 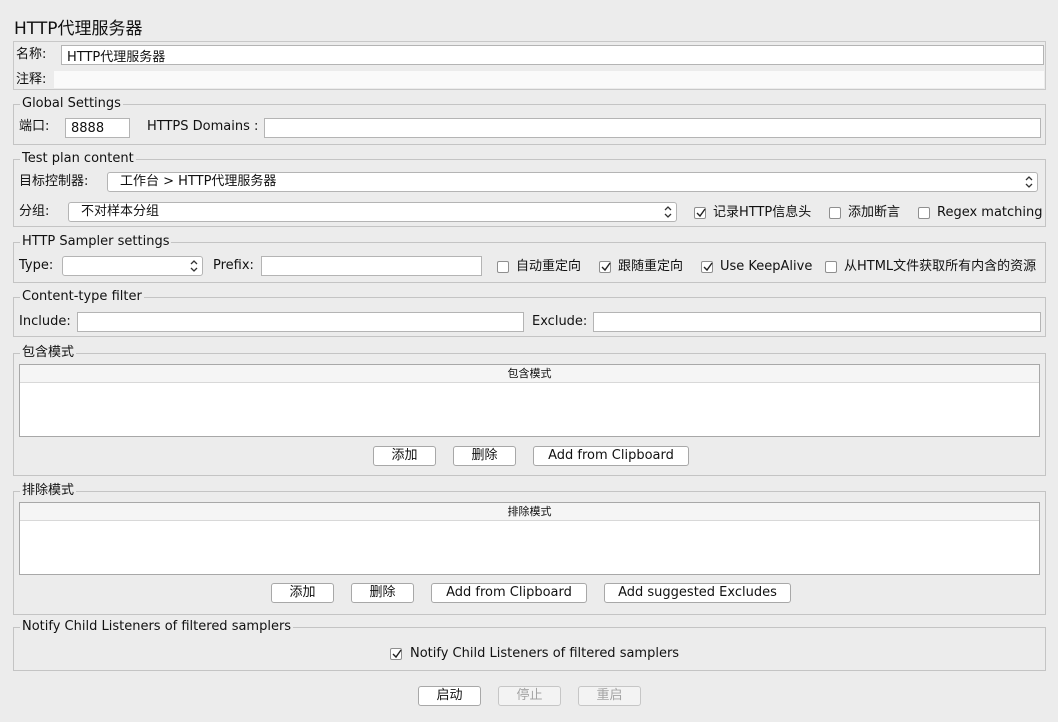 What do you see at coordinates (762, 212) in the screenshot?
I see `record-headers-label: 记录HTTP信息头` at bounding box center [762, 212].